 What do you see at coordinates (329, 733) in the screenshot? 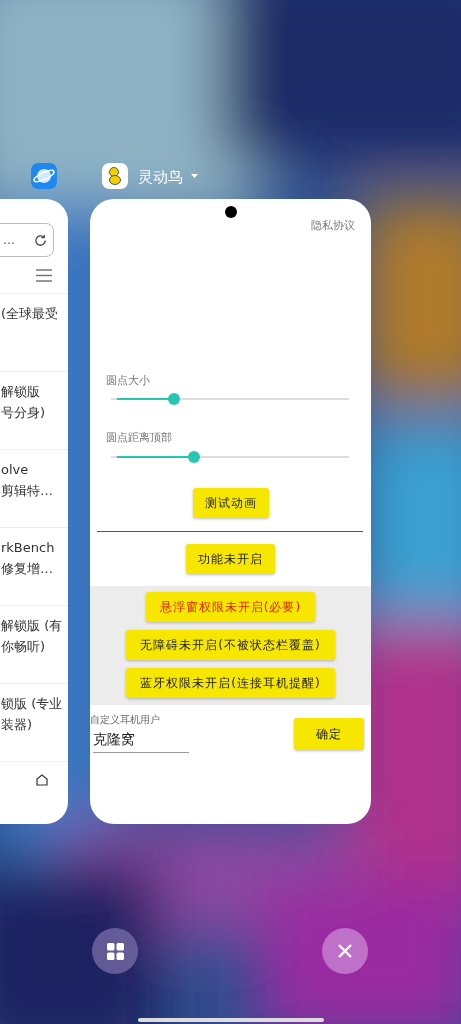
I see `confirm-button: 确定` at bounding box center [329, 733].